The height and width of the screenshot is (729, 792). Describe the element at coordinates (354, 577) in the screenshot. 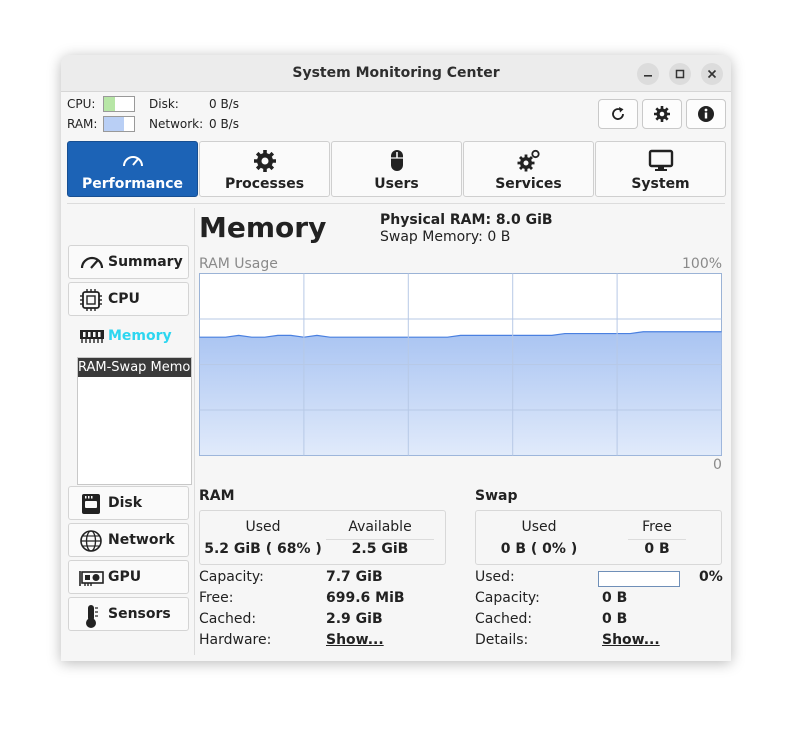

I see `ram-capacity-value: 7.7 GiB` at that location.